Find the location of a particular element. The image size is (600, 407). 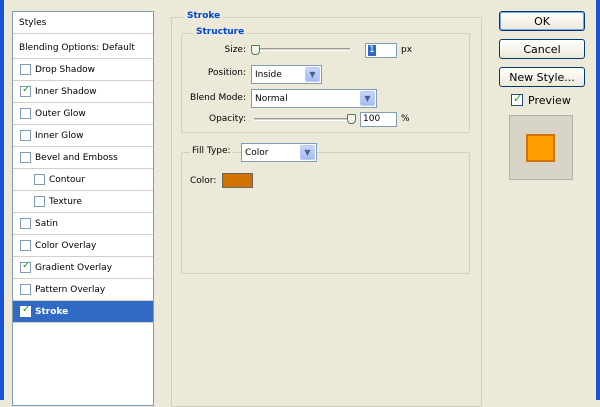

stroke-color-swatch is located at coordinates (237, 180).